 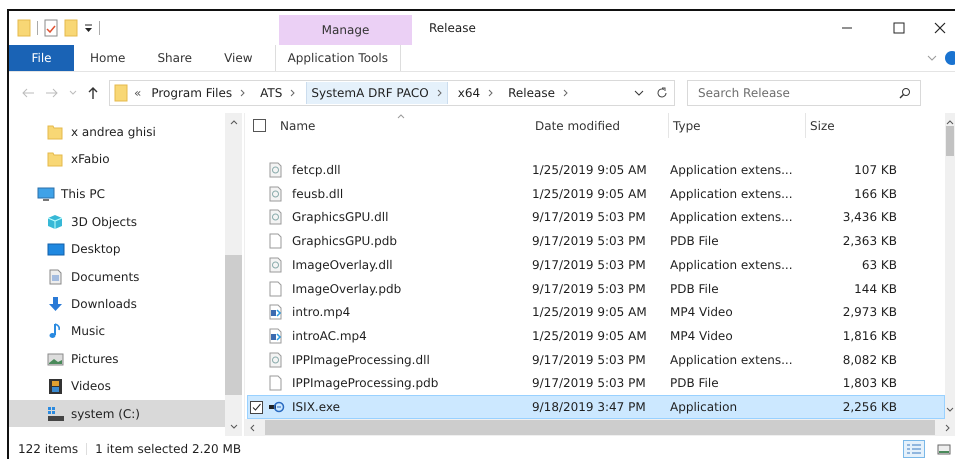 What do you see at coordinates (340, 217) in the screenshot?
I see `file-name: GraphicsGPU.dll` at bounding box center [340, 217].